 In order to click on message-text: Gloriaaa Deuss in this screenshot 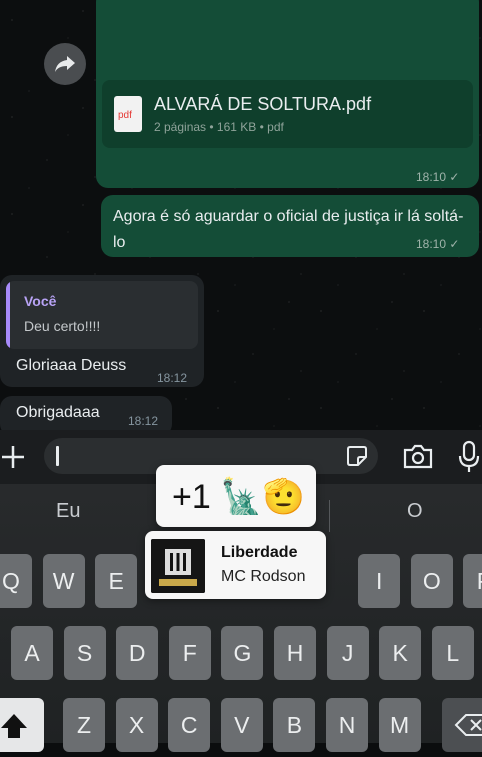, I will do `click(71, 365)`.